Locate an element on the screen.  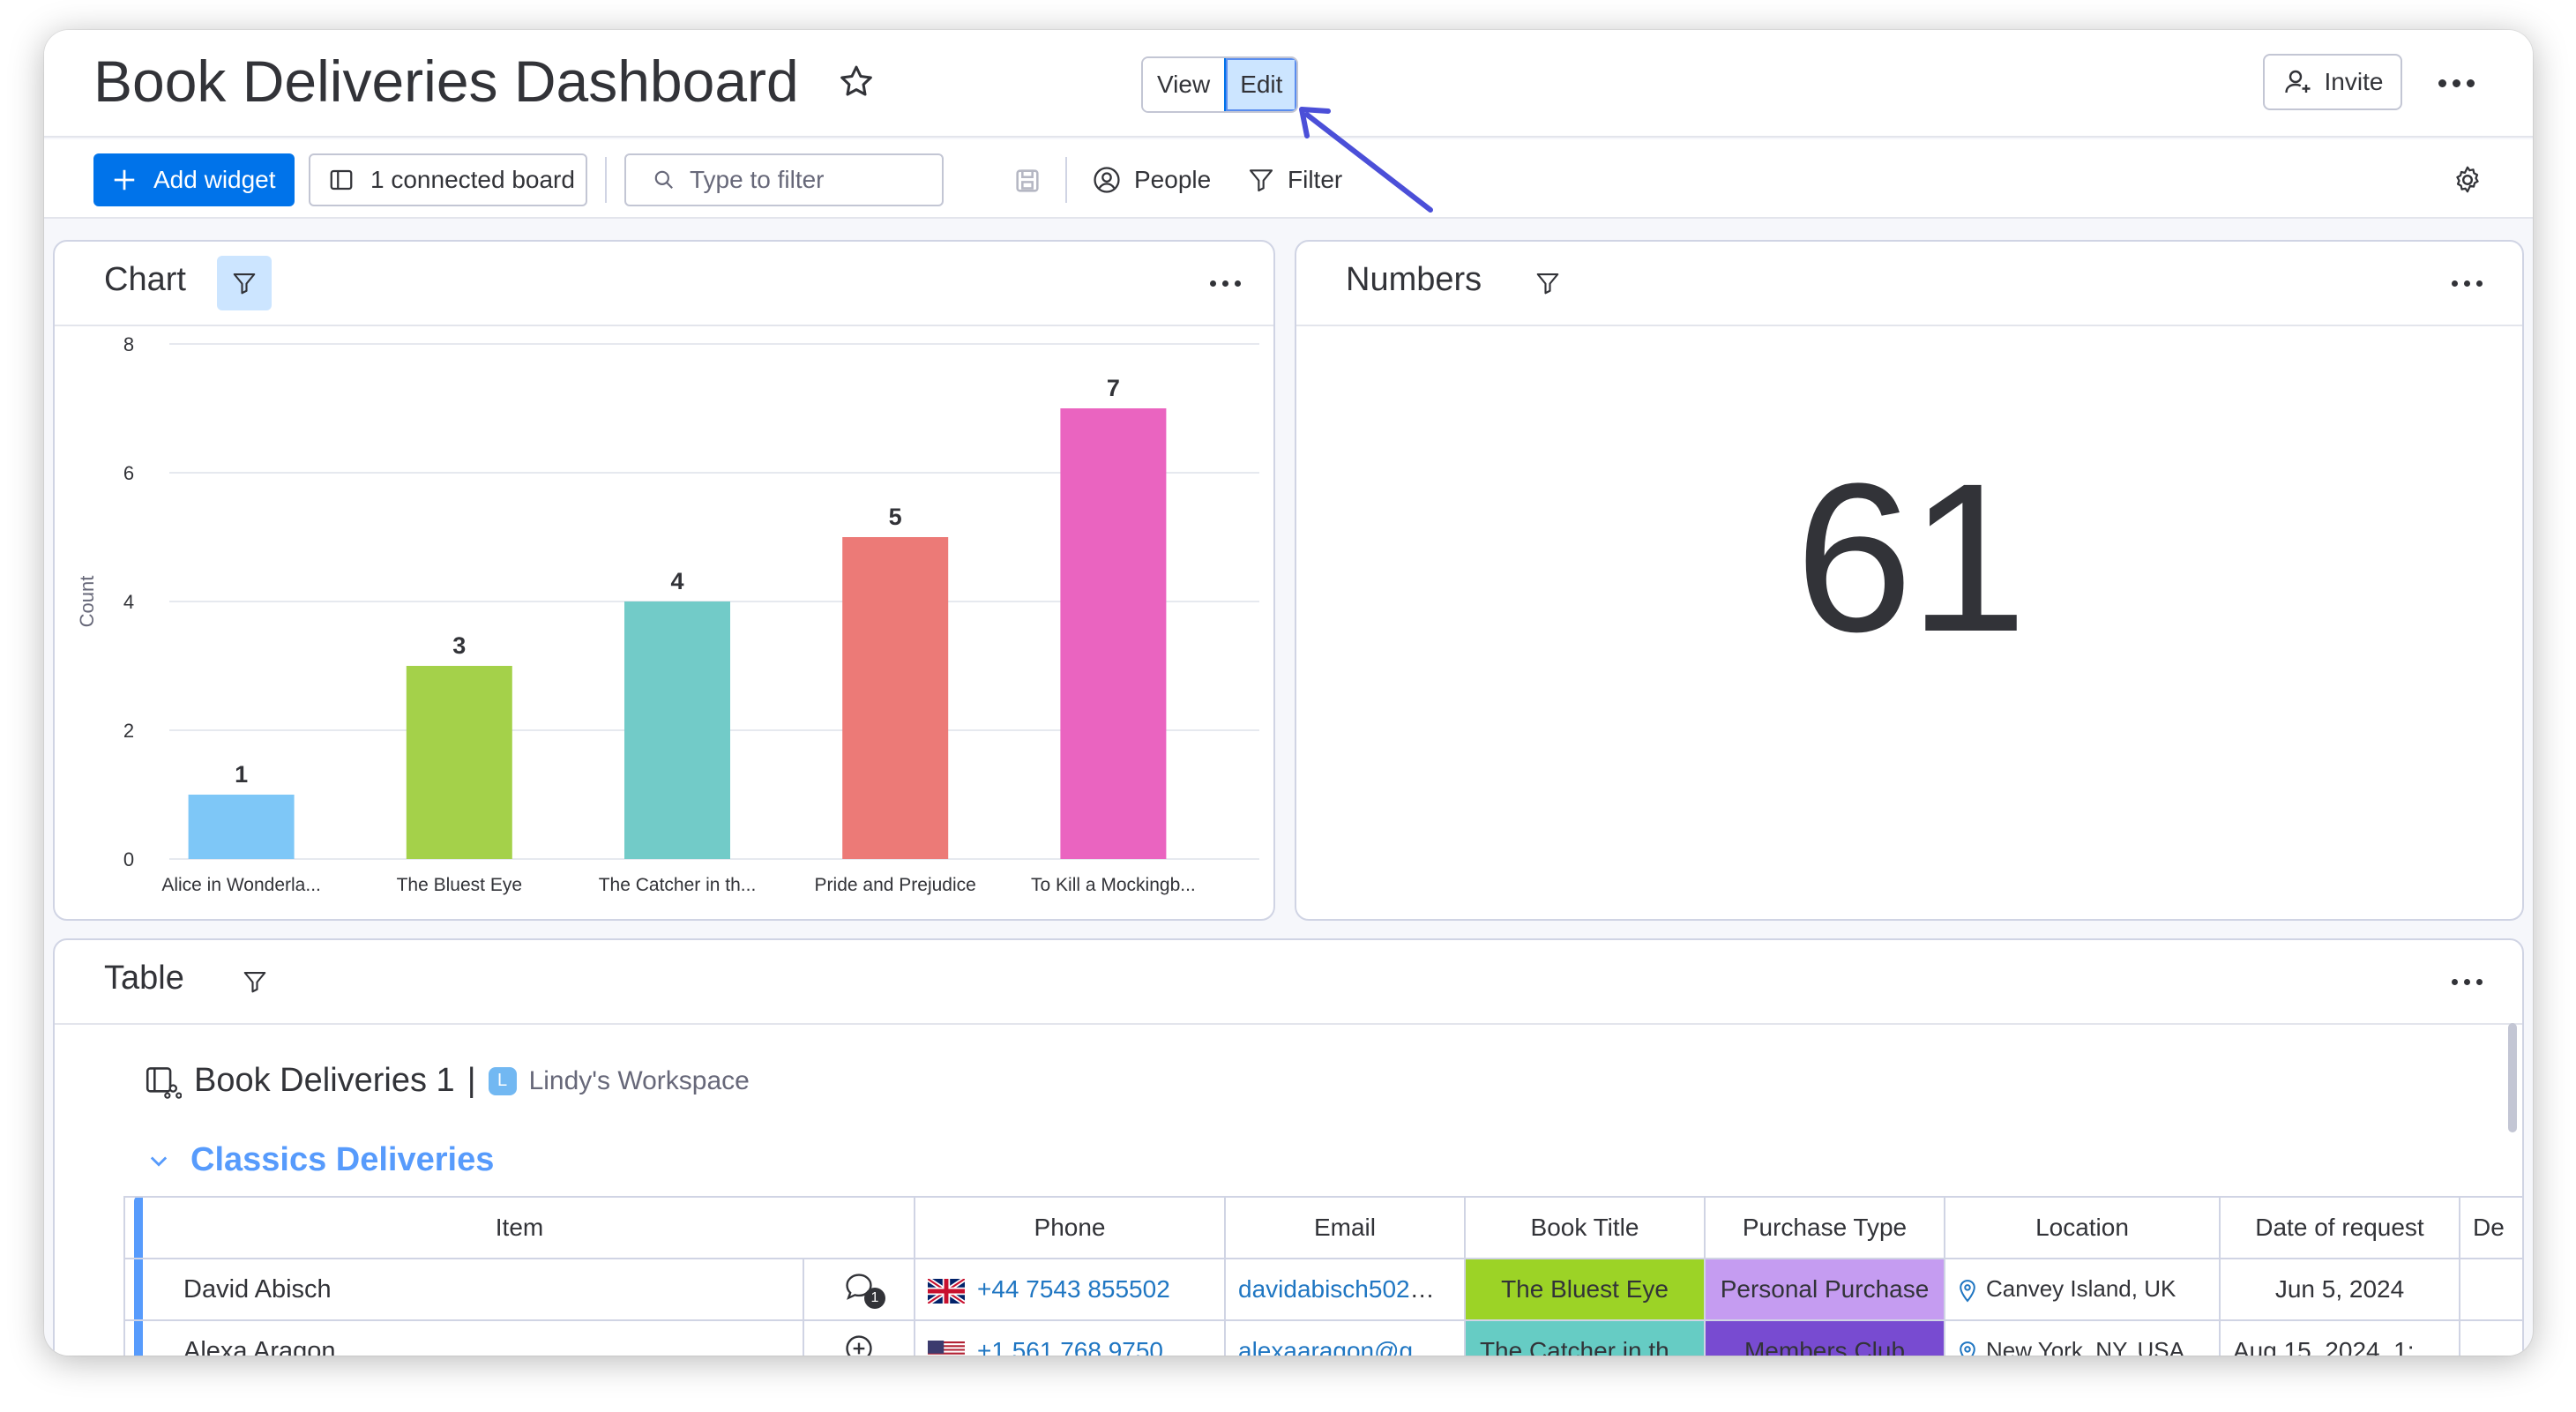
group-name: Classics Deliveries is located at coordinates (342, 1160).